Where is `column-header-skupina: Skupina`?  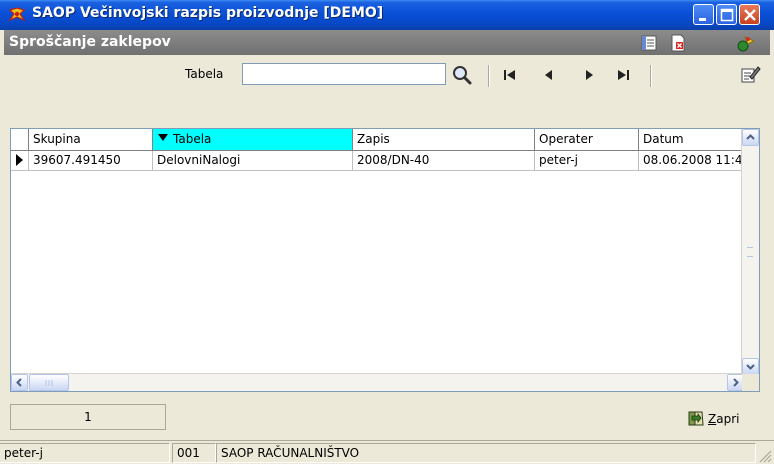 column-header-skupina: Skupina is located at coordinates (91, 140).